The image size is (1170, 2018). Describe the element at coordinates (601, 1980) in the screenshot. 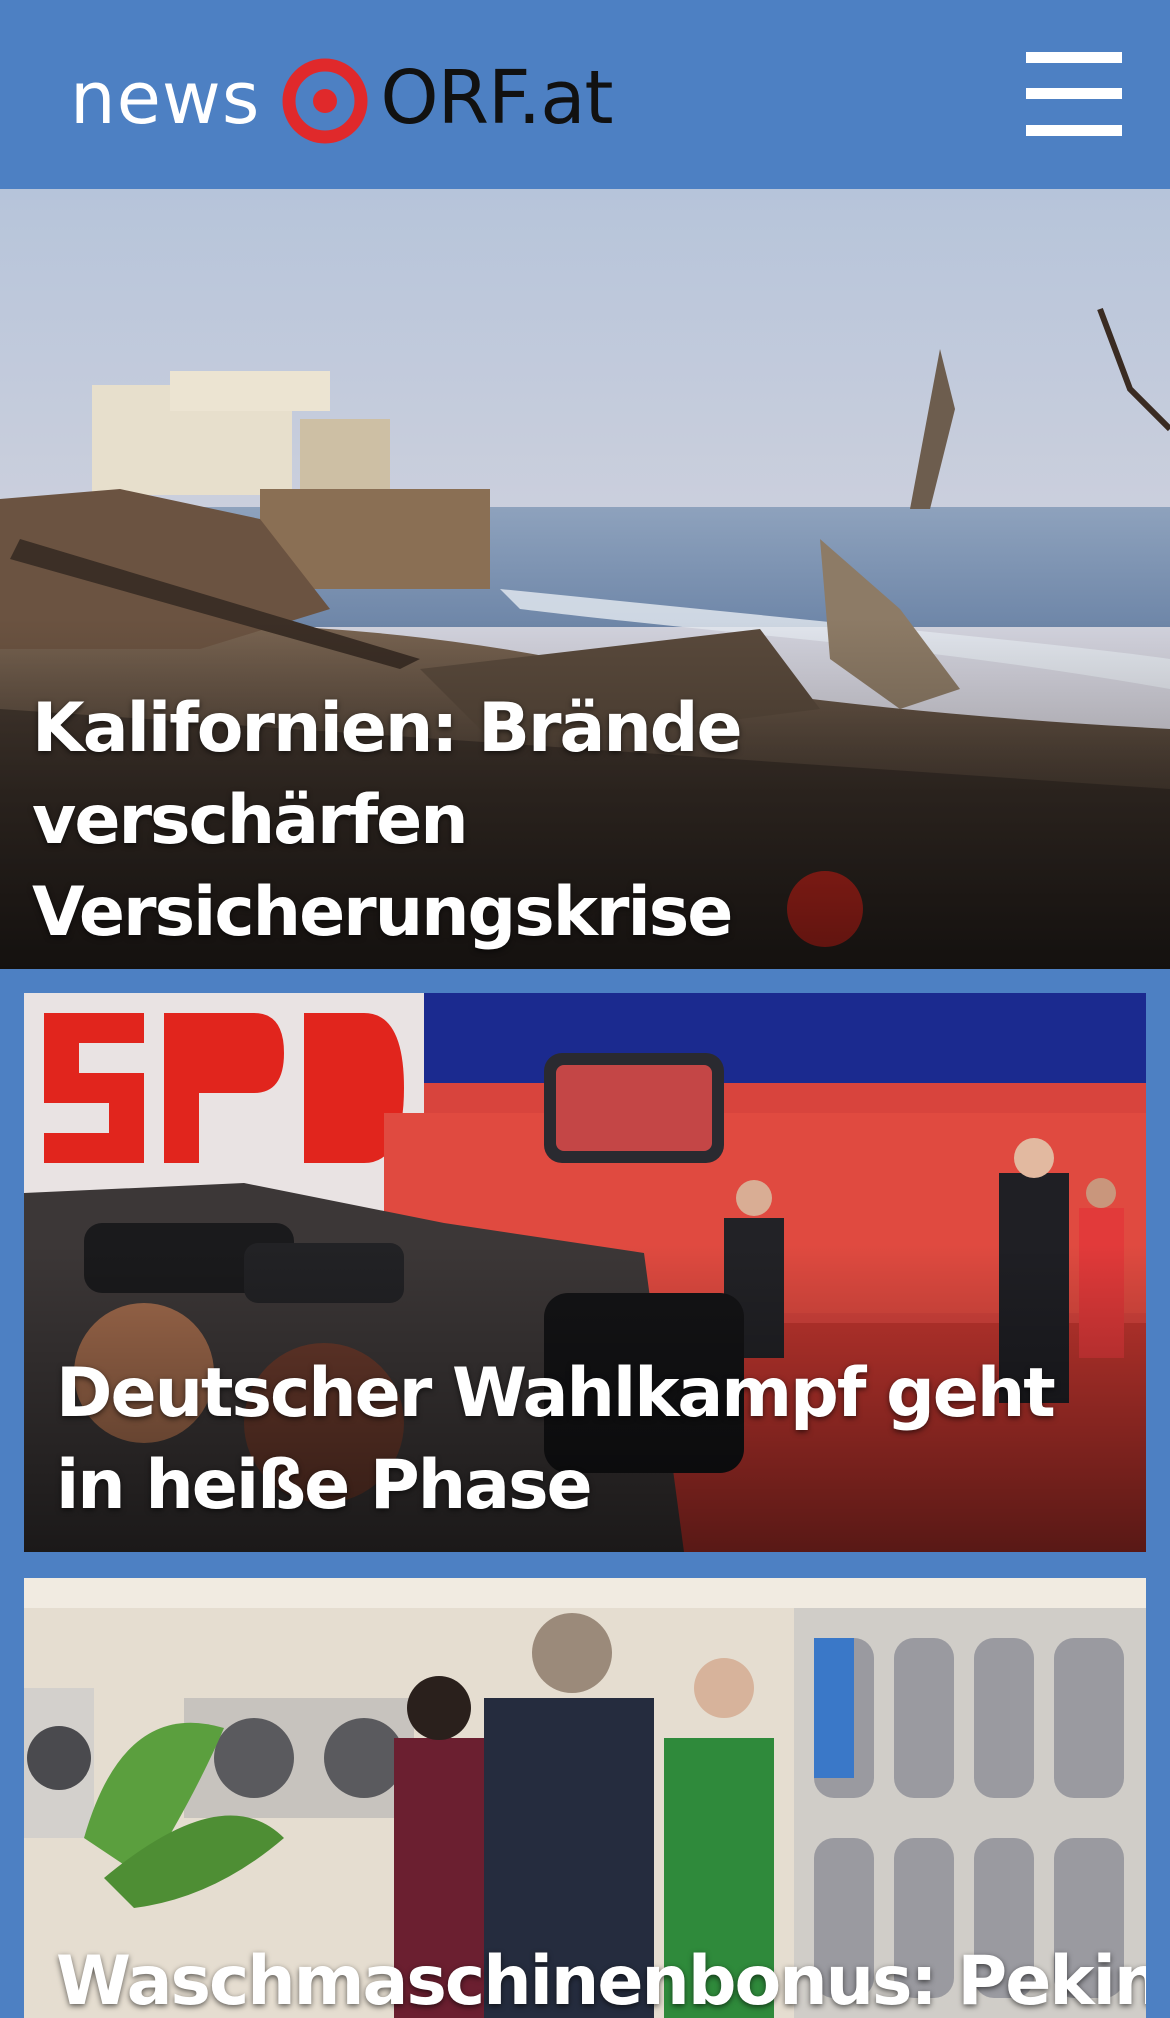

I see `story-title: Waschmaschinenbonus: Peking` at that location.